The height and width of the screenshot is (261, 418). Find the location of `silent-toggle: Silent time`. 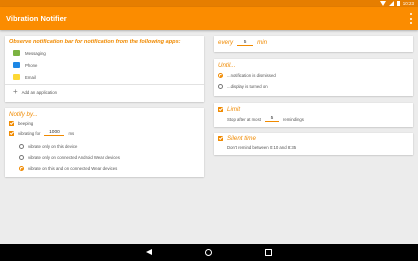

silent-toggle: Silent time is located at coordinates (237, 138).